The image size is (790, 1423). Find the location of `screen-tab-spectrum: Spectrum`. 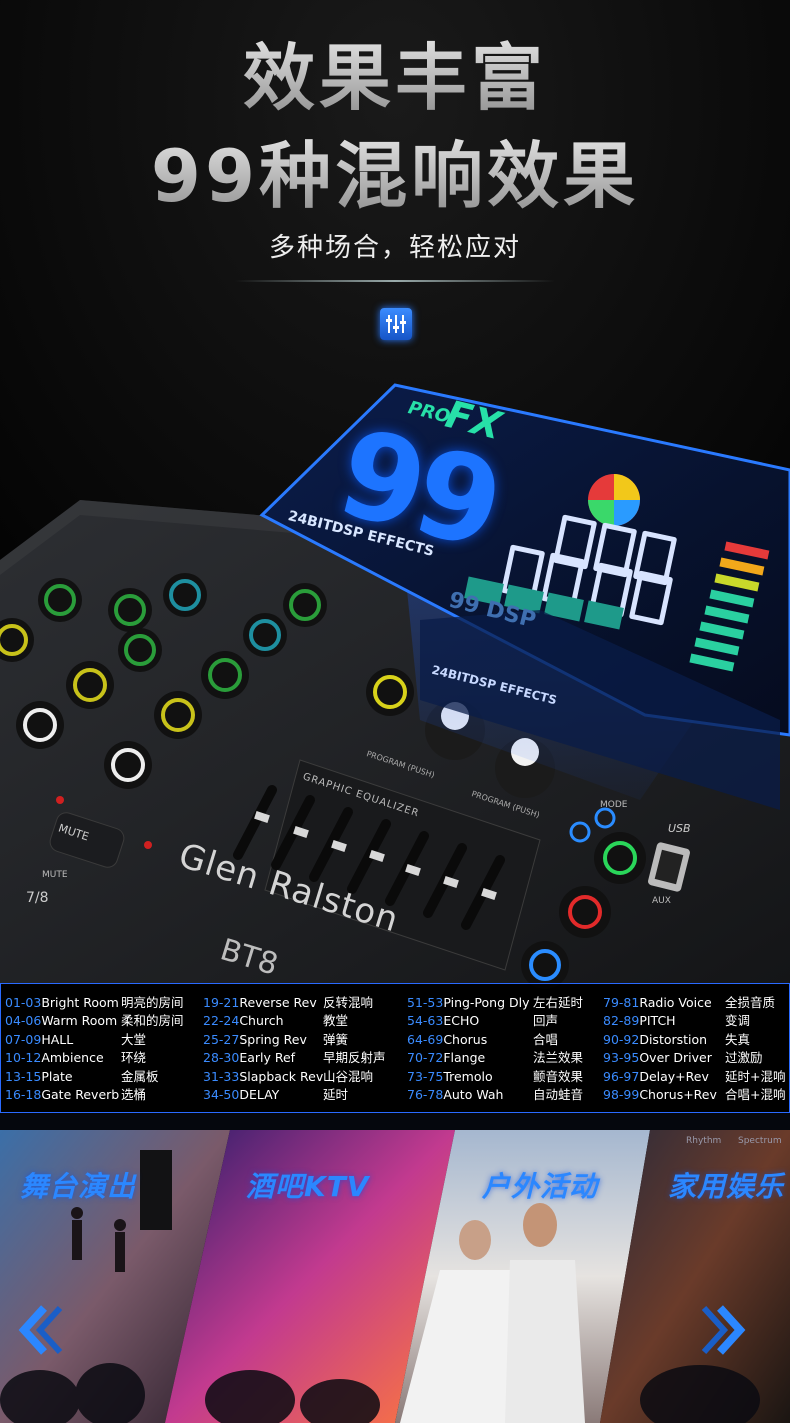

screen-tab-spectrum: Spectrum is located at coordinates (760, 1141).